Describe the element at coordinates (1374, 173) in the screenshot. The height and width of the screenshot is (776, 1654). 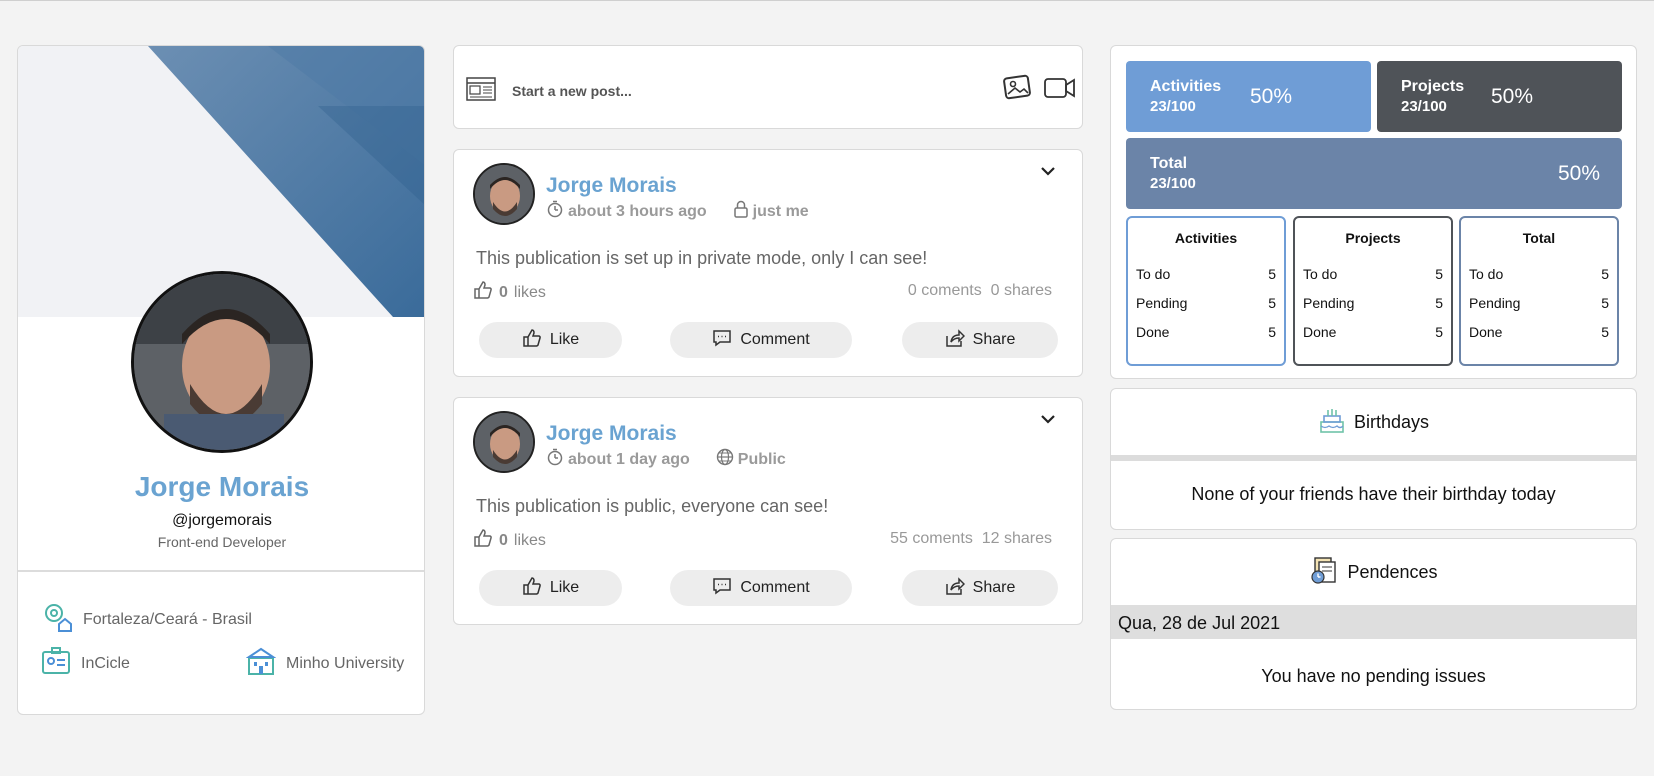
I see `total-tile: Total 23/100 50%` at that location.